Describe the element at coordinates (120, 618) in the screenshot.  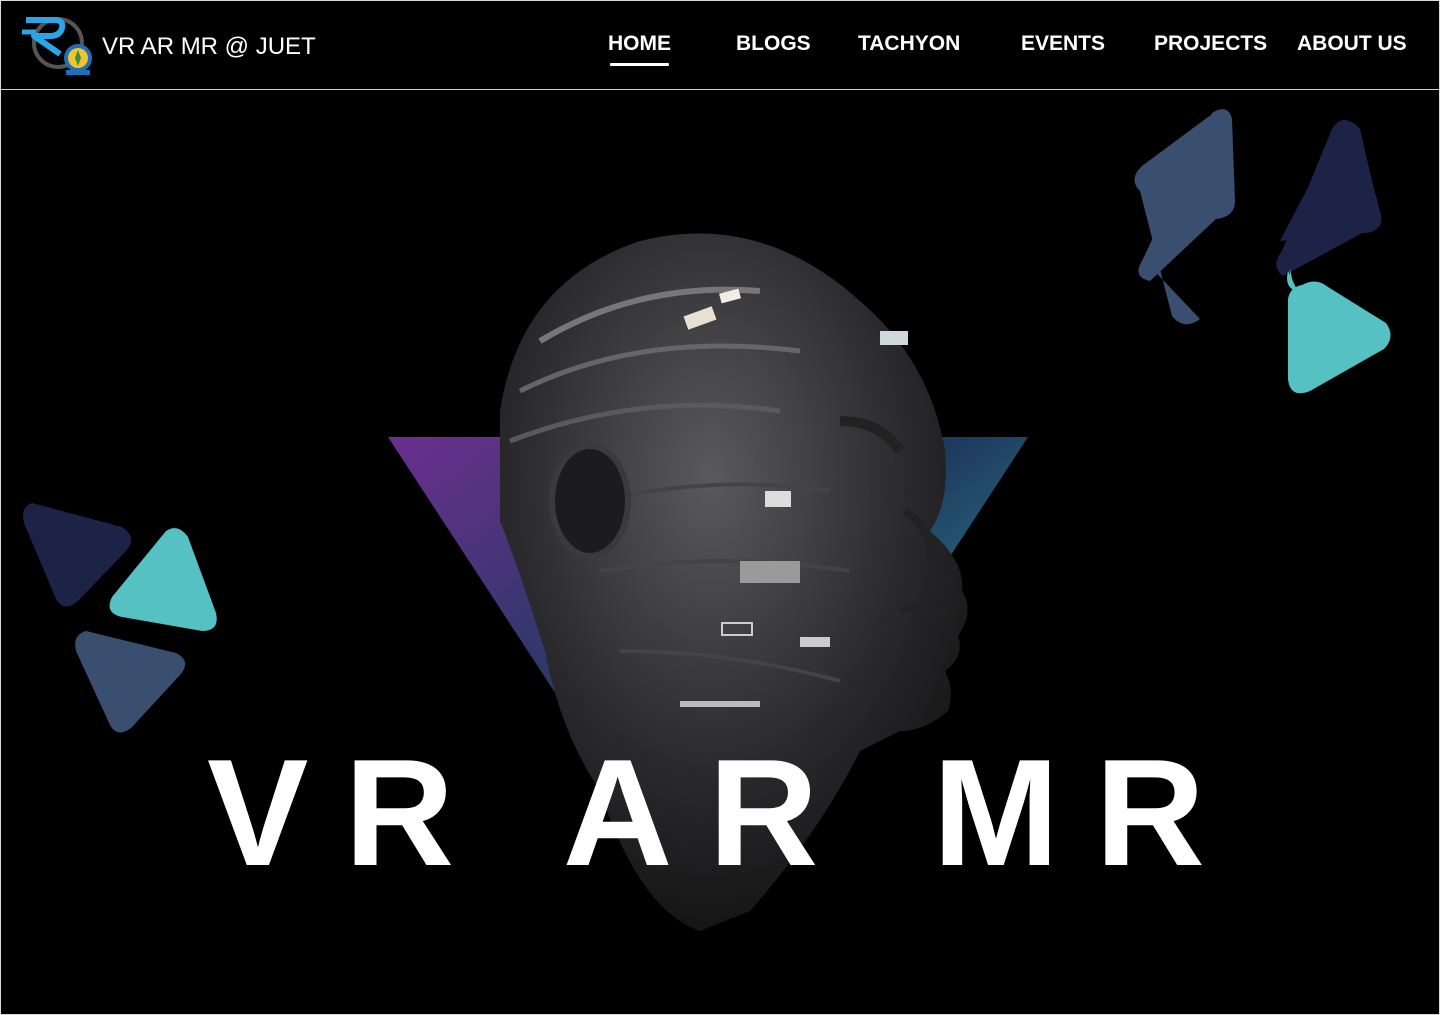
I see `decor-triangles-left` at that location.